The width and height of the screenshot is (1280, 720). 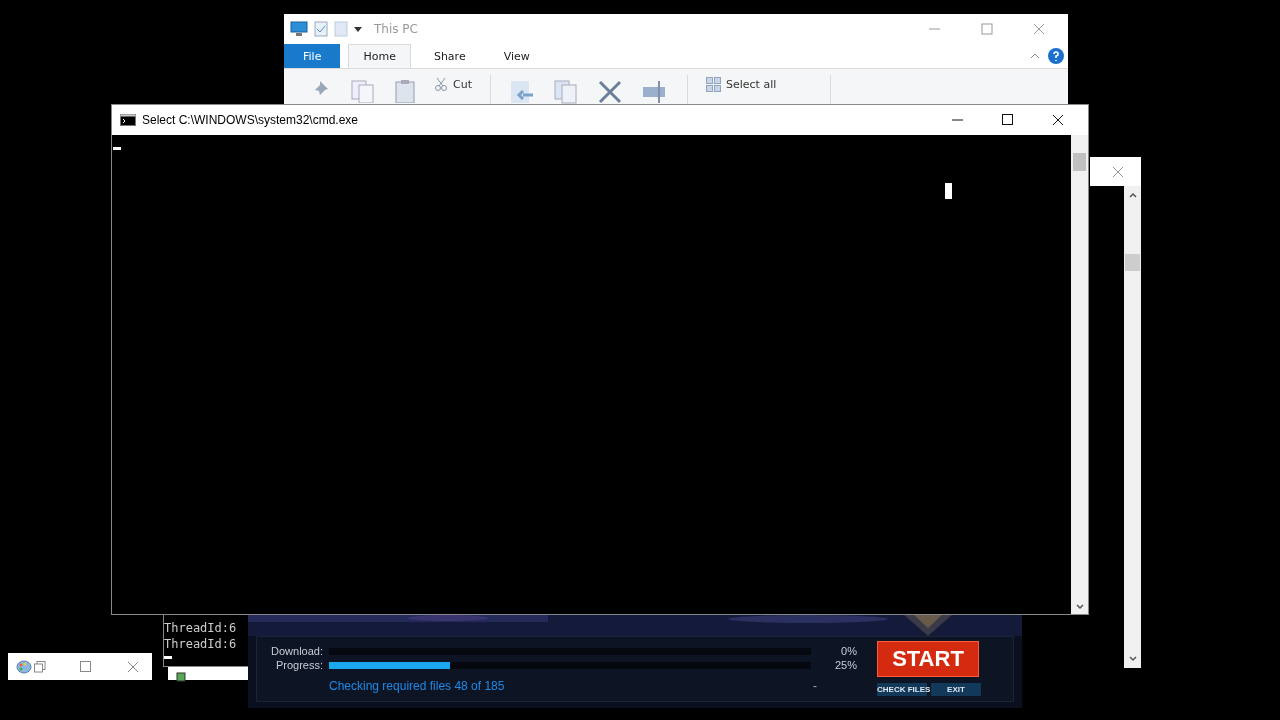 What do you see at coordinates (379, 56) in the screenshot?
I see `ribbon-tab: Home` at bounding box center [379, 56].